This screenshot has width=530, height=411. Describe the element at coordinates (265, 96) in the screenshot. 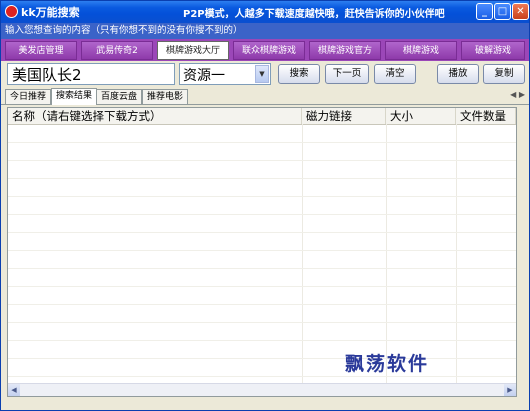

I see `tab-bar: 今日推荐 搜索结果 百度云盘 推荐电影 ◀ ▶` at that location.